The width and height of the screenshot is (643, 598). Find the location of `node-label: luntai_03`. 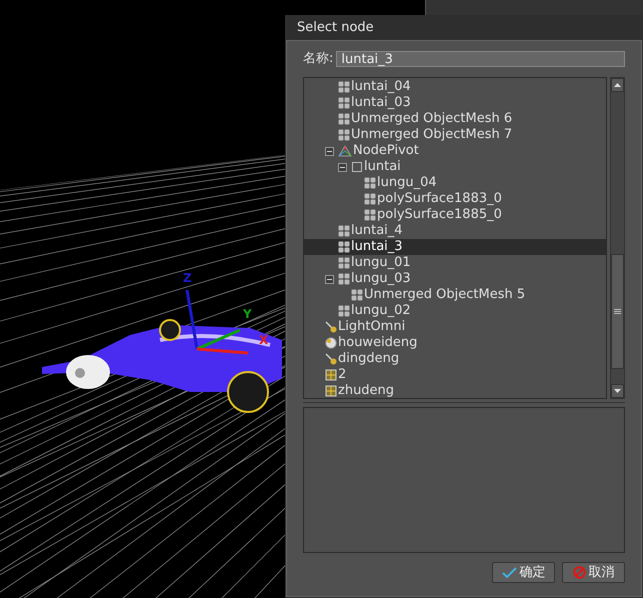

node-label: luntai_03 is located at coordinates (381, 103).